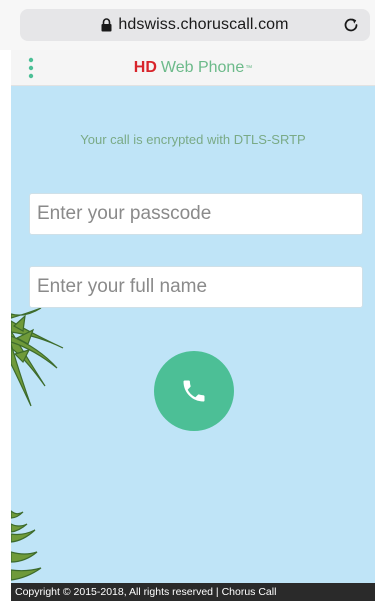 Image resolution: width=375 pixels, height=601 pixels. Describe the element at coordinates (106, 25) in the screenshot. I see `lock-icon` at that location.